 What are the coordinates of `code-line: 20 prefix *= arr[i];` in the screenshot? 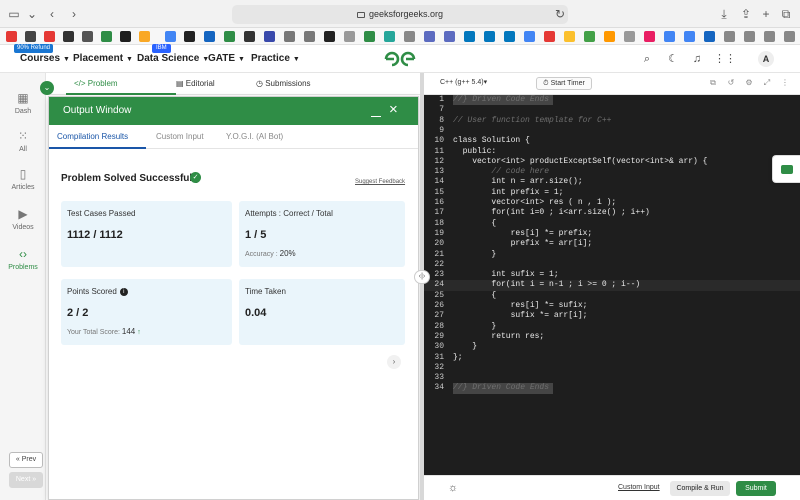 It's located at (612, 244).